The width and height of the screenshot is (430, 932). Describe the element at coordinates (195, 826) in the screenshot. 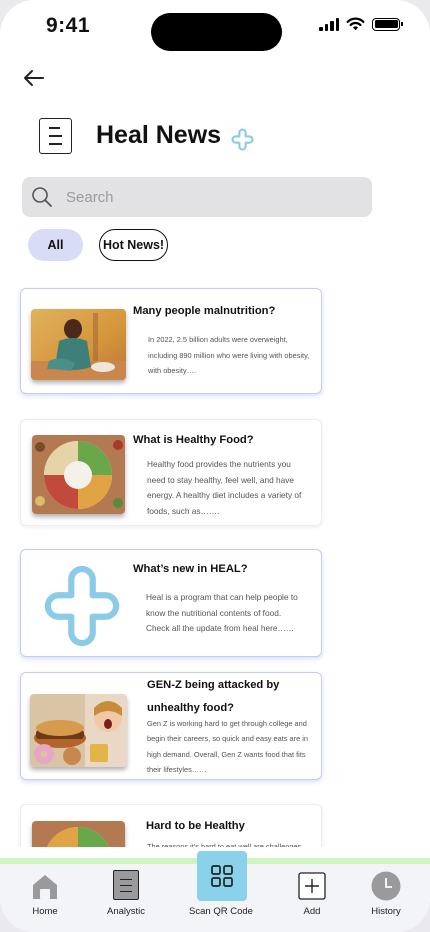

I see `article-title: Hard to be Healthy` at that location.